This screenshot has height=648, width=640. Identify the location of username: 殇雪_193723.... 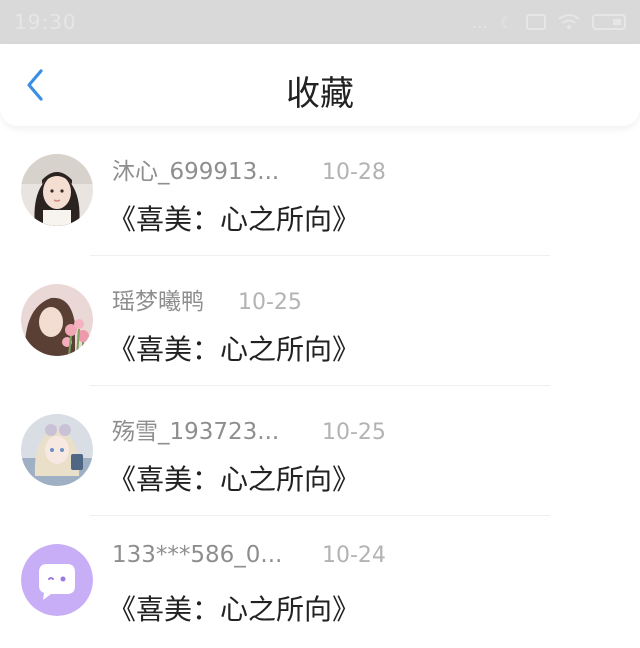
(217, 429).